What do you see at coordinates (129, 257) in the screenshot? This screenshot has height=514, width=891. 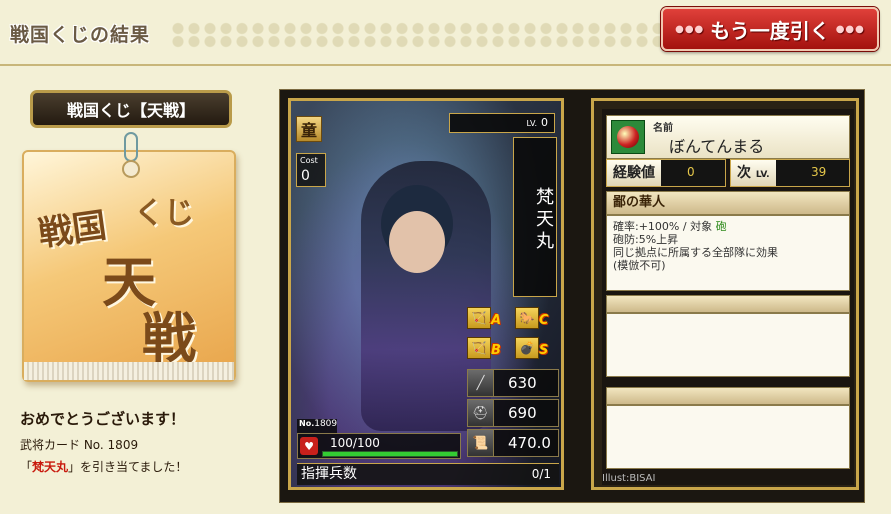 I see `kuji-box-image: 戦国 くじ 天 戦` at bounding box center [129, 257].